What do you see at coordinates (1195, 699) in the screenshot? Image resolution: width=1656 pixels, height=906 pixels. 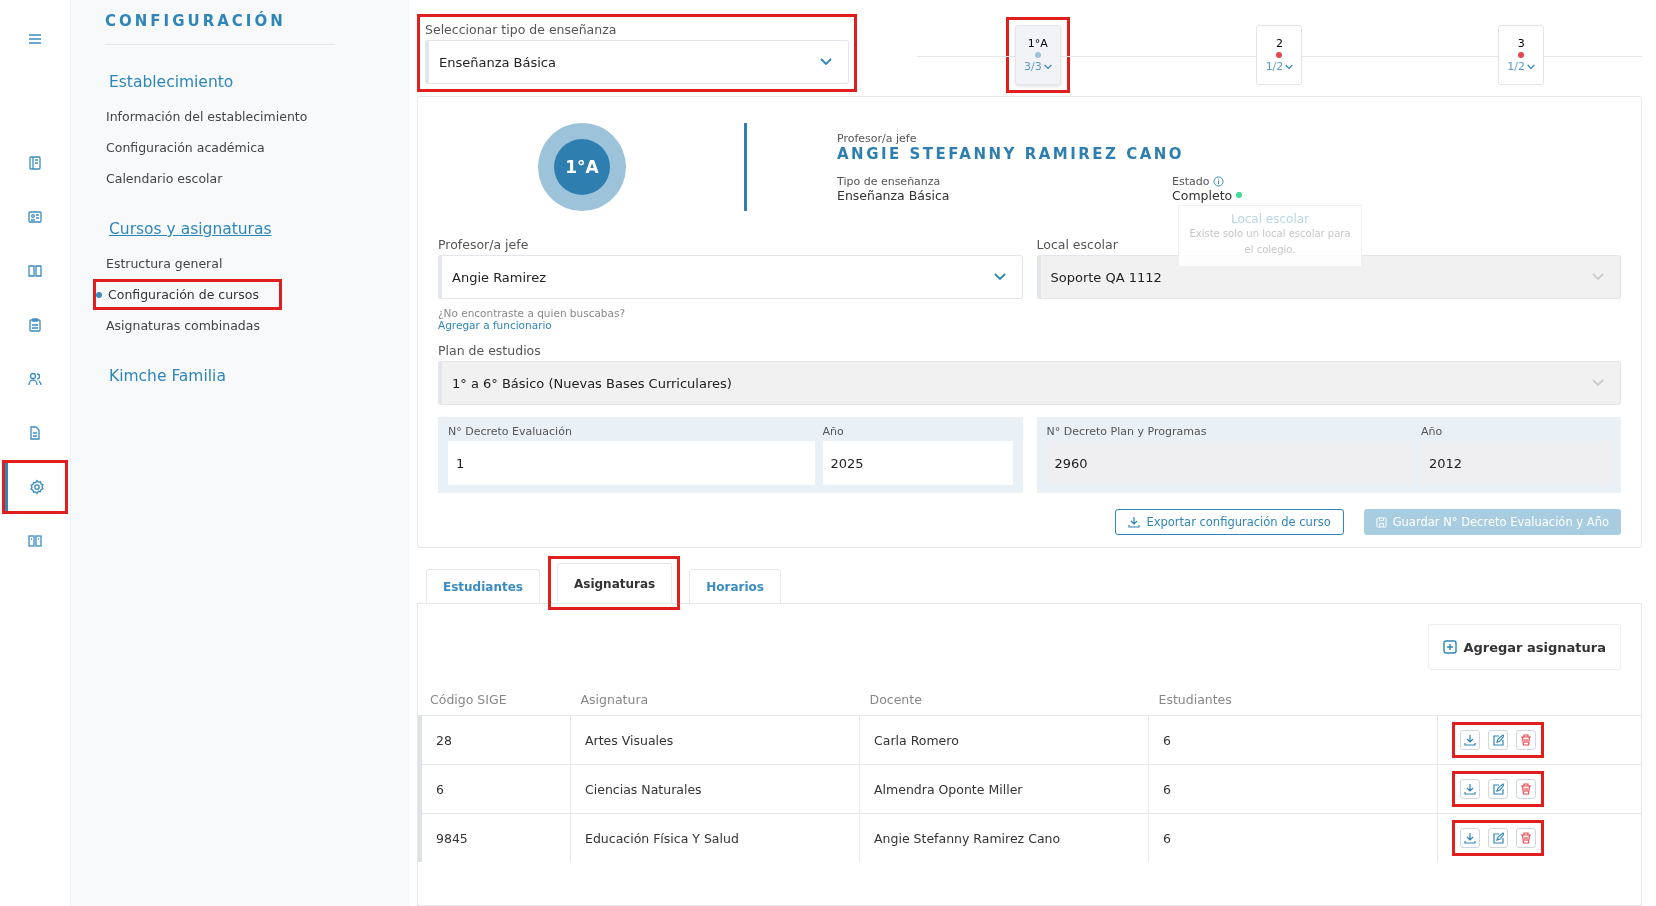 I see `column-header: Estudiantes` at bounding box center [1195, 699].